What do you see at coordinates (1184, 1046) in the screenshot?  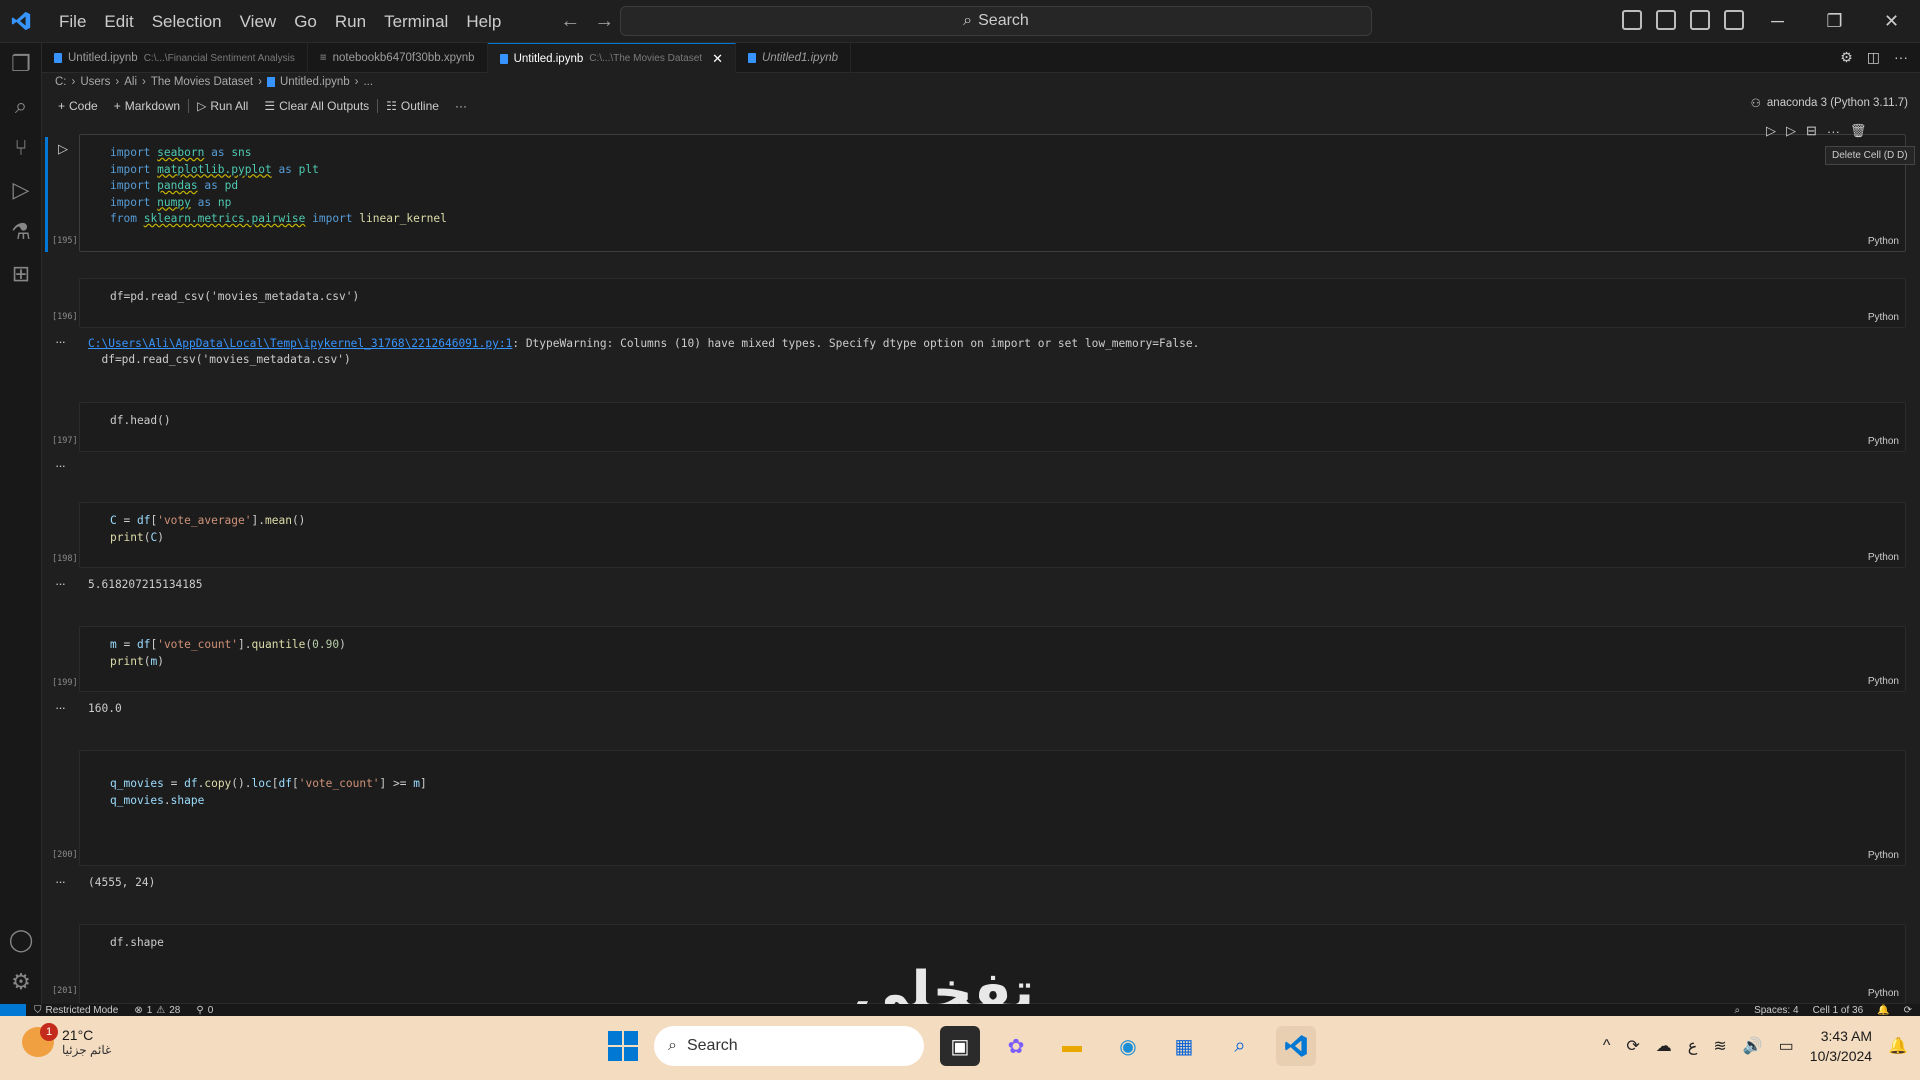 I see `microsoft-store-icon: ▦` at bounding box center [1184, 1046].